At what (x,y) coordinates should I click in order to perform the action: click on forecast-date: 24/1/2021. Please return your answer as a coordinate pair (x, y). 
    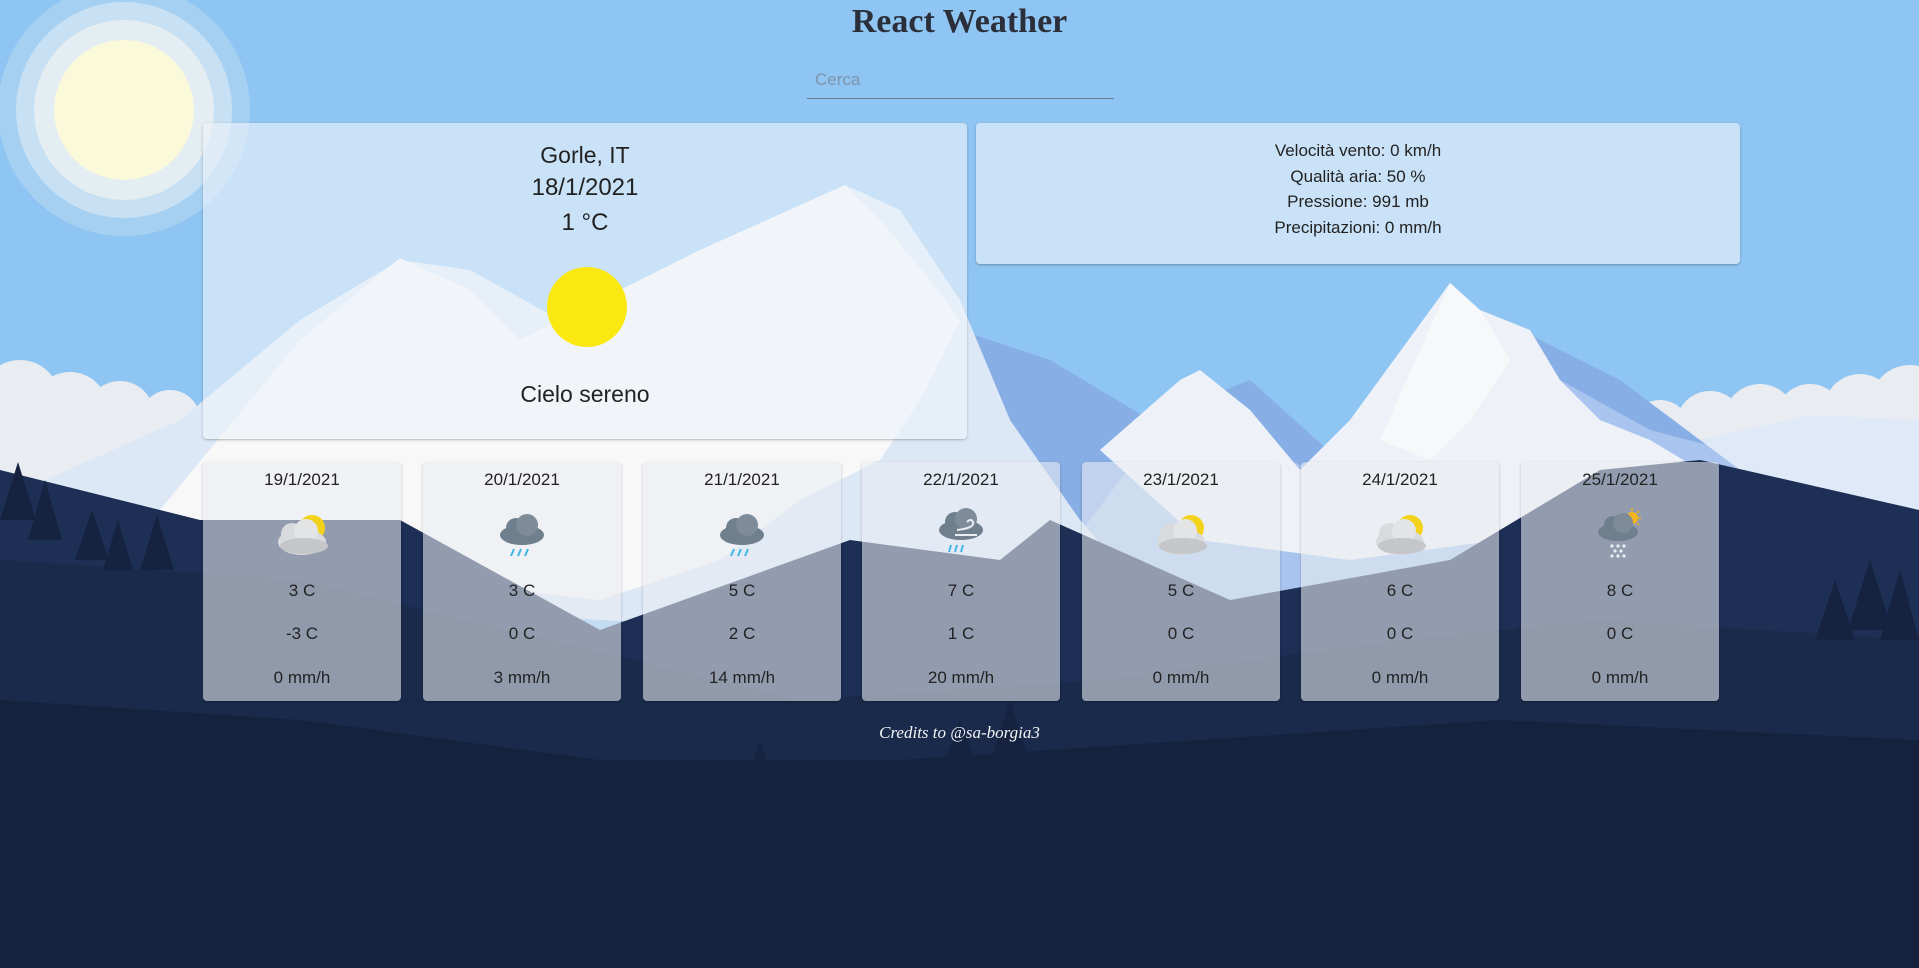
    Looking at the image, I should click on (1400, 479).